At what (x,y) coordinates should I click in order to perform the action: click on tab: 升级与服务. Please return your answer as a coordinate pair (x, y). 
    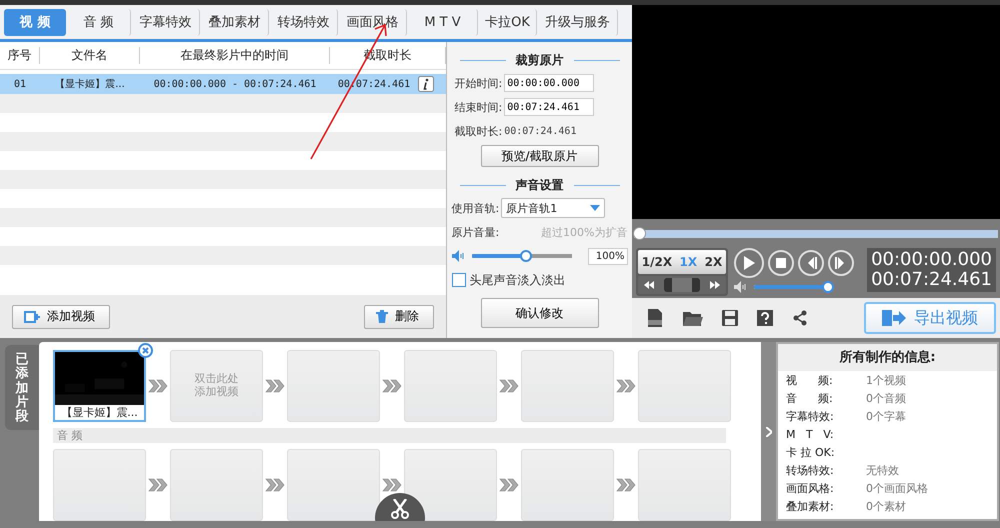
    Looking at the image, I should click on (578, 22).